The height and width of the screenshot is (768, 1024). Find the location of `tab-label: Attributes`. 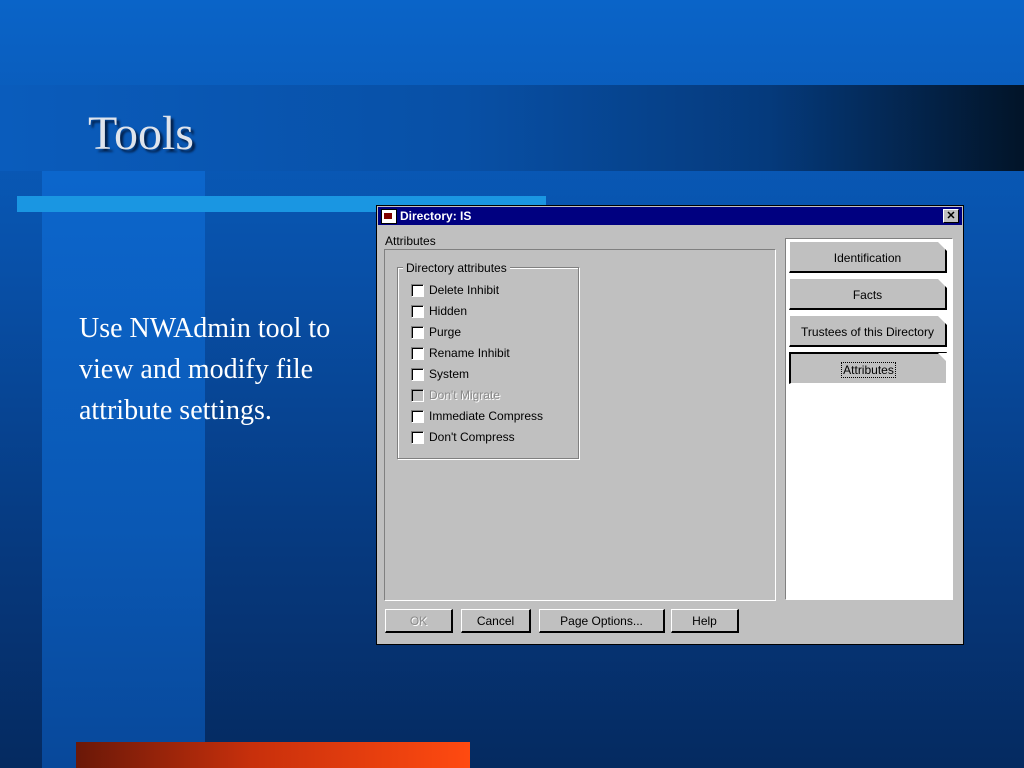

tab-label: Attributes is located at coordinates (868, 370).